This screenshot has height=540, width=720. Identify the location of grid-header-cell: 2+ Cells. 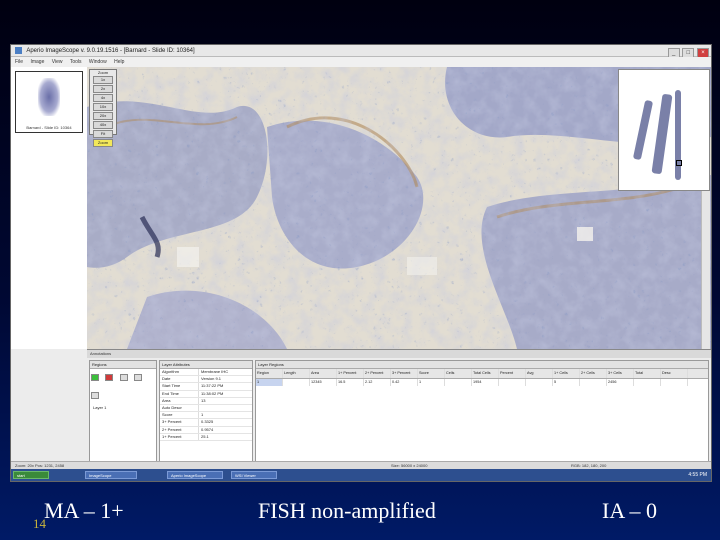
(593, 373).